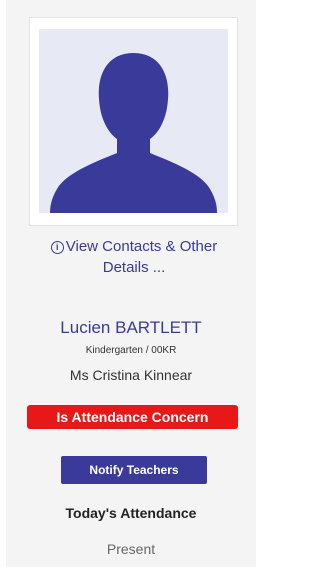 The width and height of the screenshot is (320, 567). What do you see at coordinates (132, 417) in the screenshot?
I see `attendance-concern-badge: Is Attendance Concern` at bounding box center [132, 417].